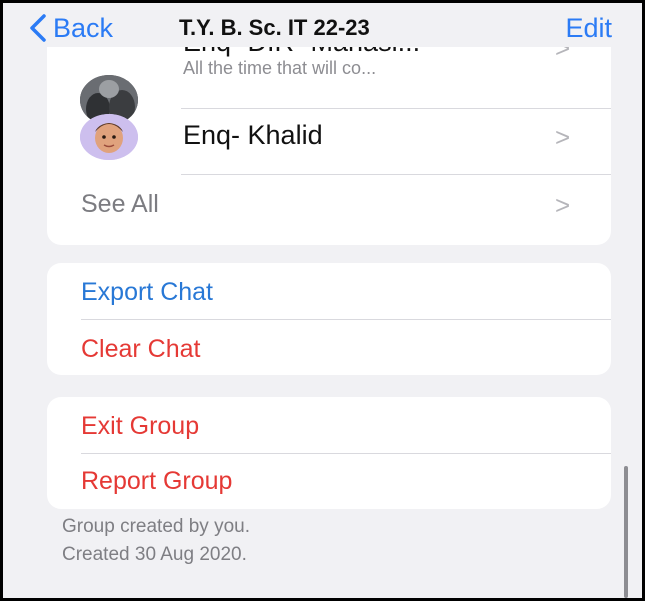 The width and height of the screenshot is (645, 601). Describe the element at coordinates (154, 554) in the screenshot. I see `created-date-text: Created 30 Aug 2020.` at that location.